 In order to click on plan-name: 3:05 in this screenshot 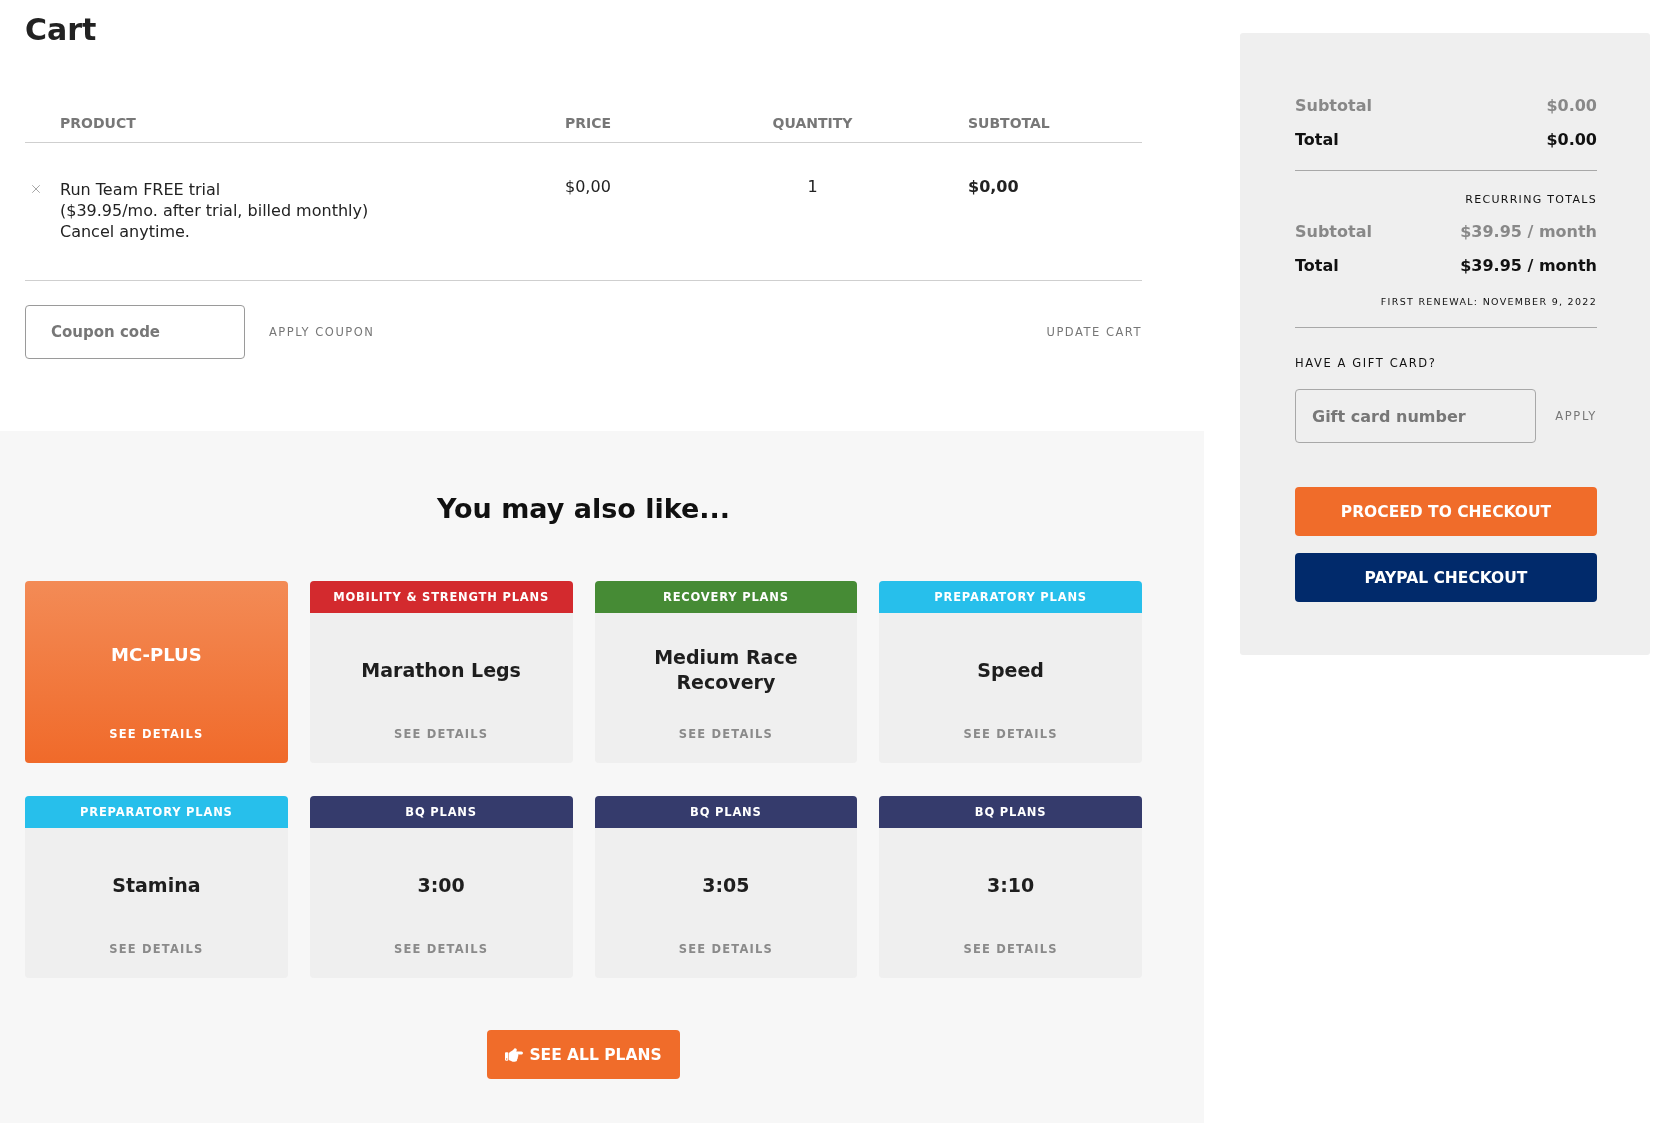, I will do `click(726, 885)`.